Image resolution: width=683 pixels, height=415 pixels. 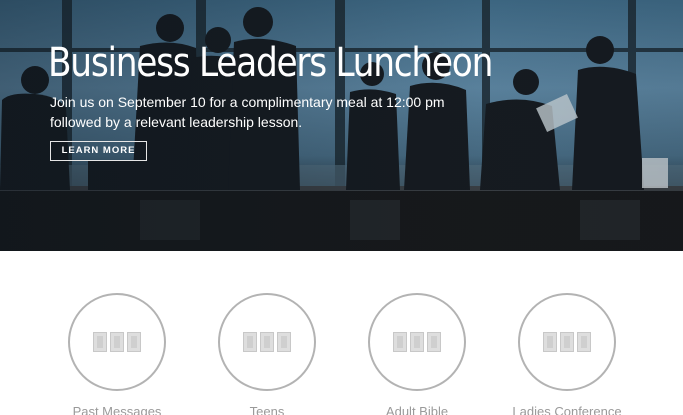 I want to click on learn-more-button: LEARN MORE, so click(x=98, y=151).